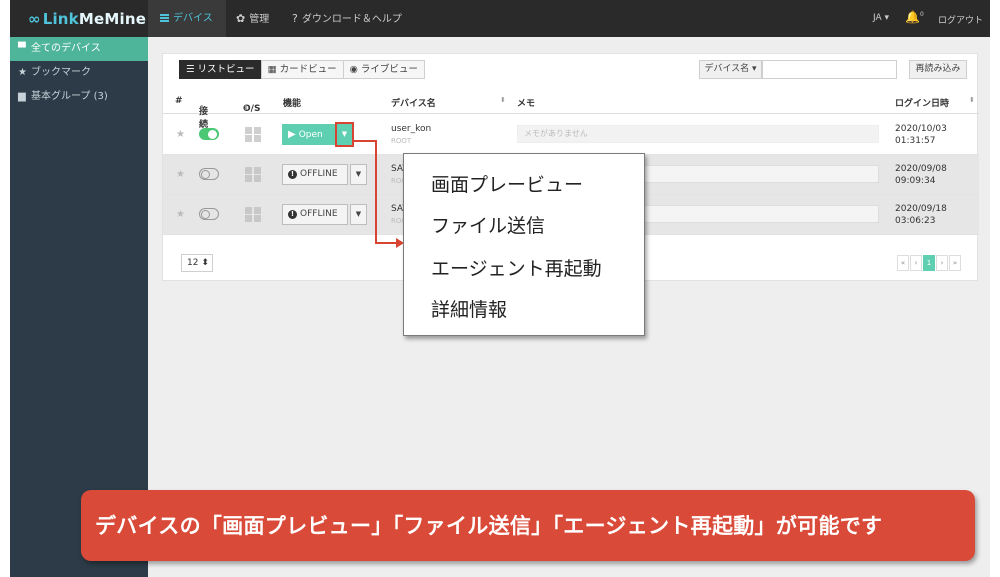 Image resolution: width=1000 pixels, height=577 pixels. What do you see at coordinates (829, 69) in the screenshot?
I see `search-input` at bounding box center [829, 69].